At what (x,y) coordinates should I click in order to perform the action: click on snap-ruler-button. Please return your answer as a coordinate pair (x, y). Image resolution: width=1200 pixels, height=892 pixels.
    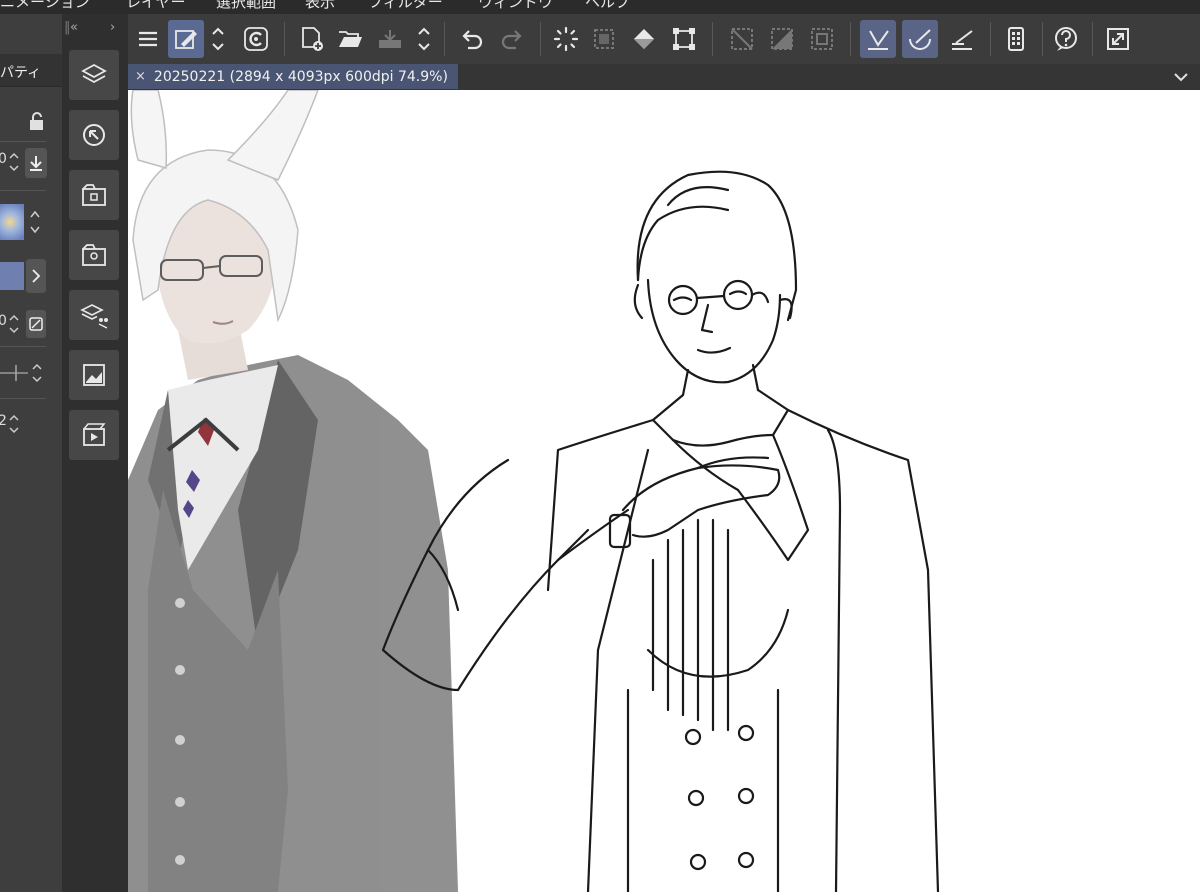
    Looking at the image, I should click on (878, 39).